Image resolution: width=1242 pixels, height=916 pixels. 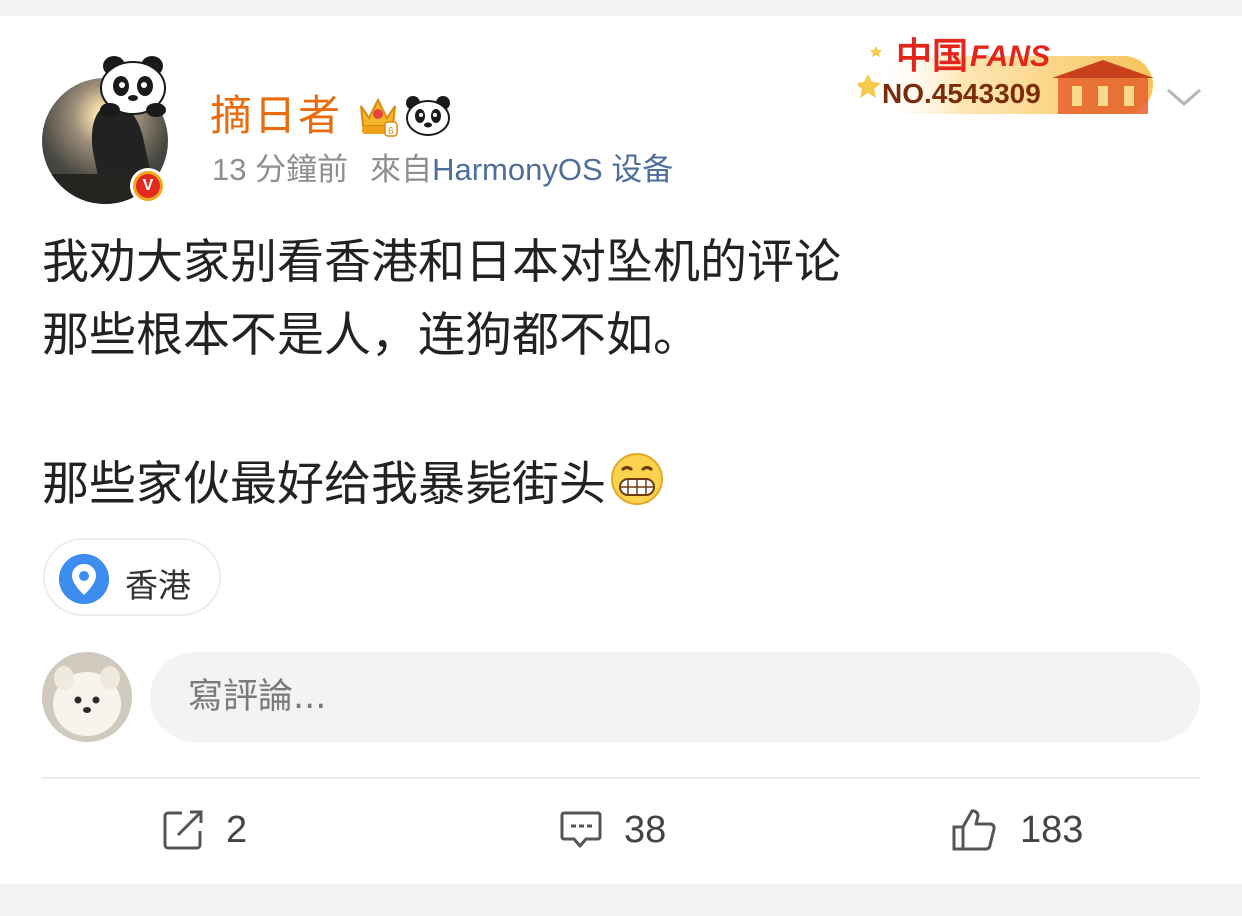 I want to click on like-button: 183, so click(x=1016, y=830).